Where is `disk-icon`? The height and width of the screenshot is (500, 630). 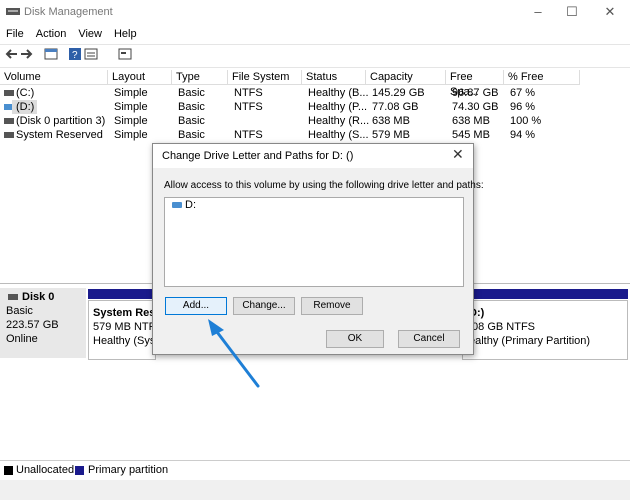 disk-icon is located at coordinates (13, 297).